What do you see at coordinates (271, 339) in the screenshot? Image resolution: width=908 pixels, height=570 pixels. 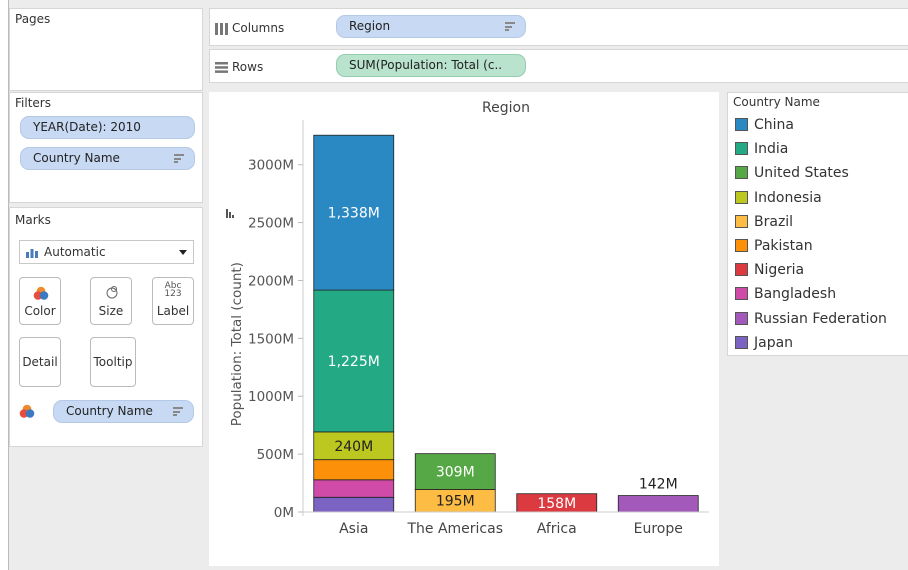 I see `y-tick-label: 1500M` at bounding box center [271, 339].